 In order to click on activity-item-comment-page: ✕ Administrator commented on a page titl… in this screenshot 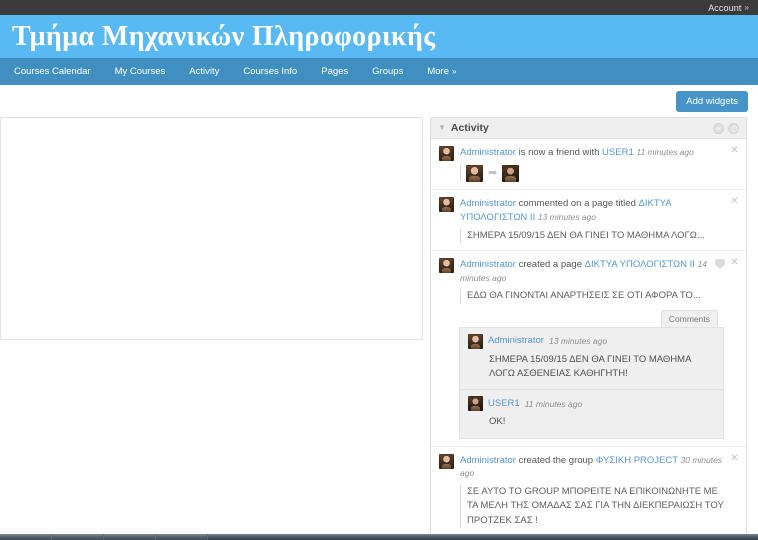, I will do `click(588, 220)`.